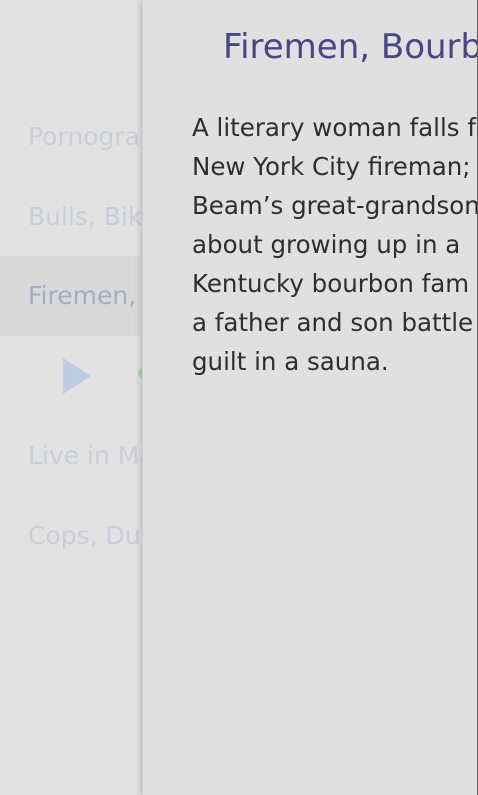  What do you see at coordinates (350, 47) in the screenshot?
I see `detail-title: Firemen, Bourb` at bounding box center [350, 47].